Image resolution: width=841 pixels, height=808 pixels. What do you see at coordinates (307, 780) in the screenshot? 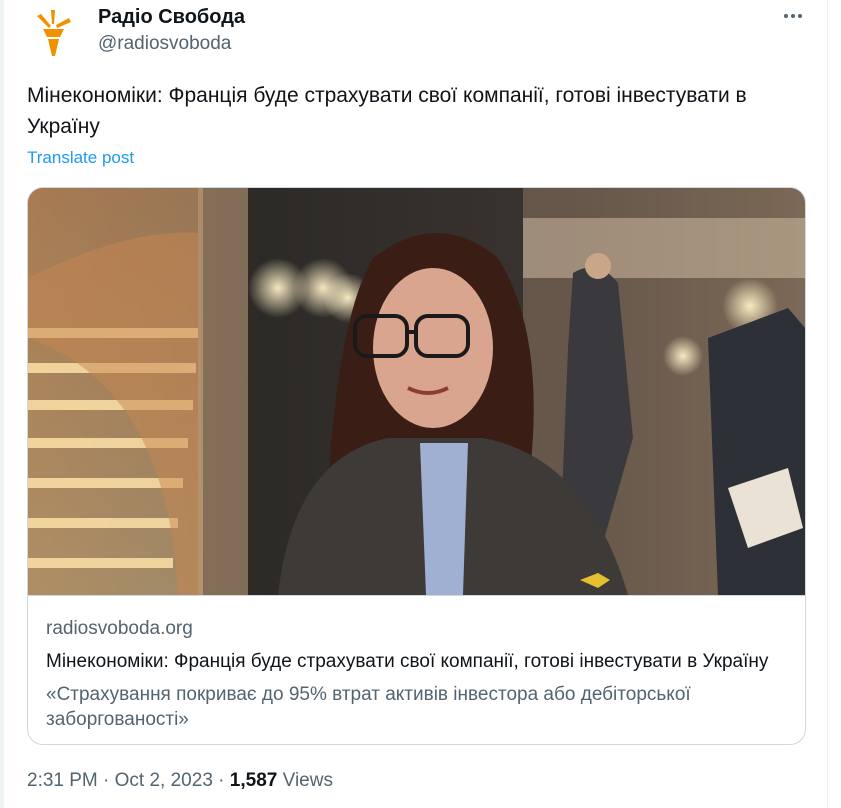
I see `views-label: Views` at bounding box center [307, 780].